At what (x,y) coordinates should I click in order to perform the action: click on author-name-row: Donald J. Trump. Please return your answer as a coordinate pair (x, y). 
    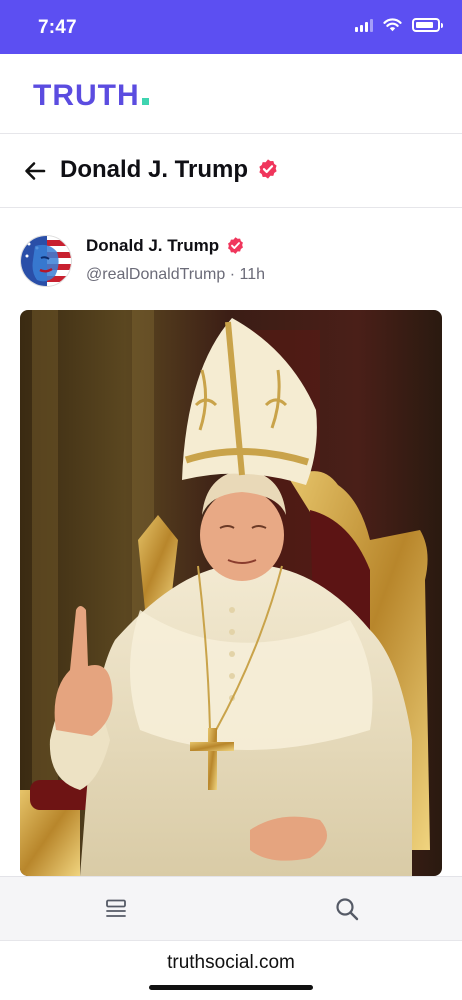
    Looking at the image, I should click on (165, 246).